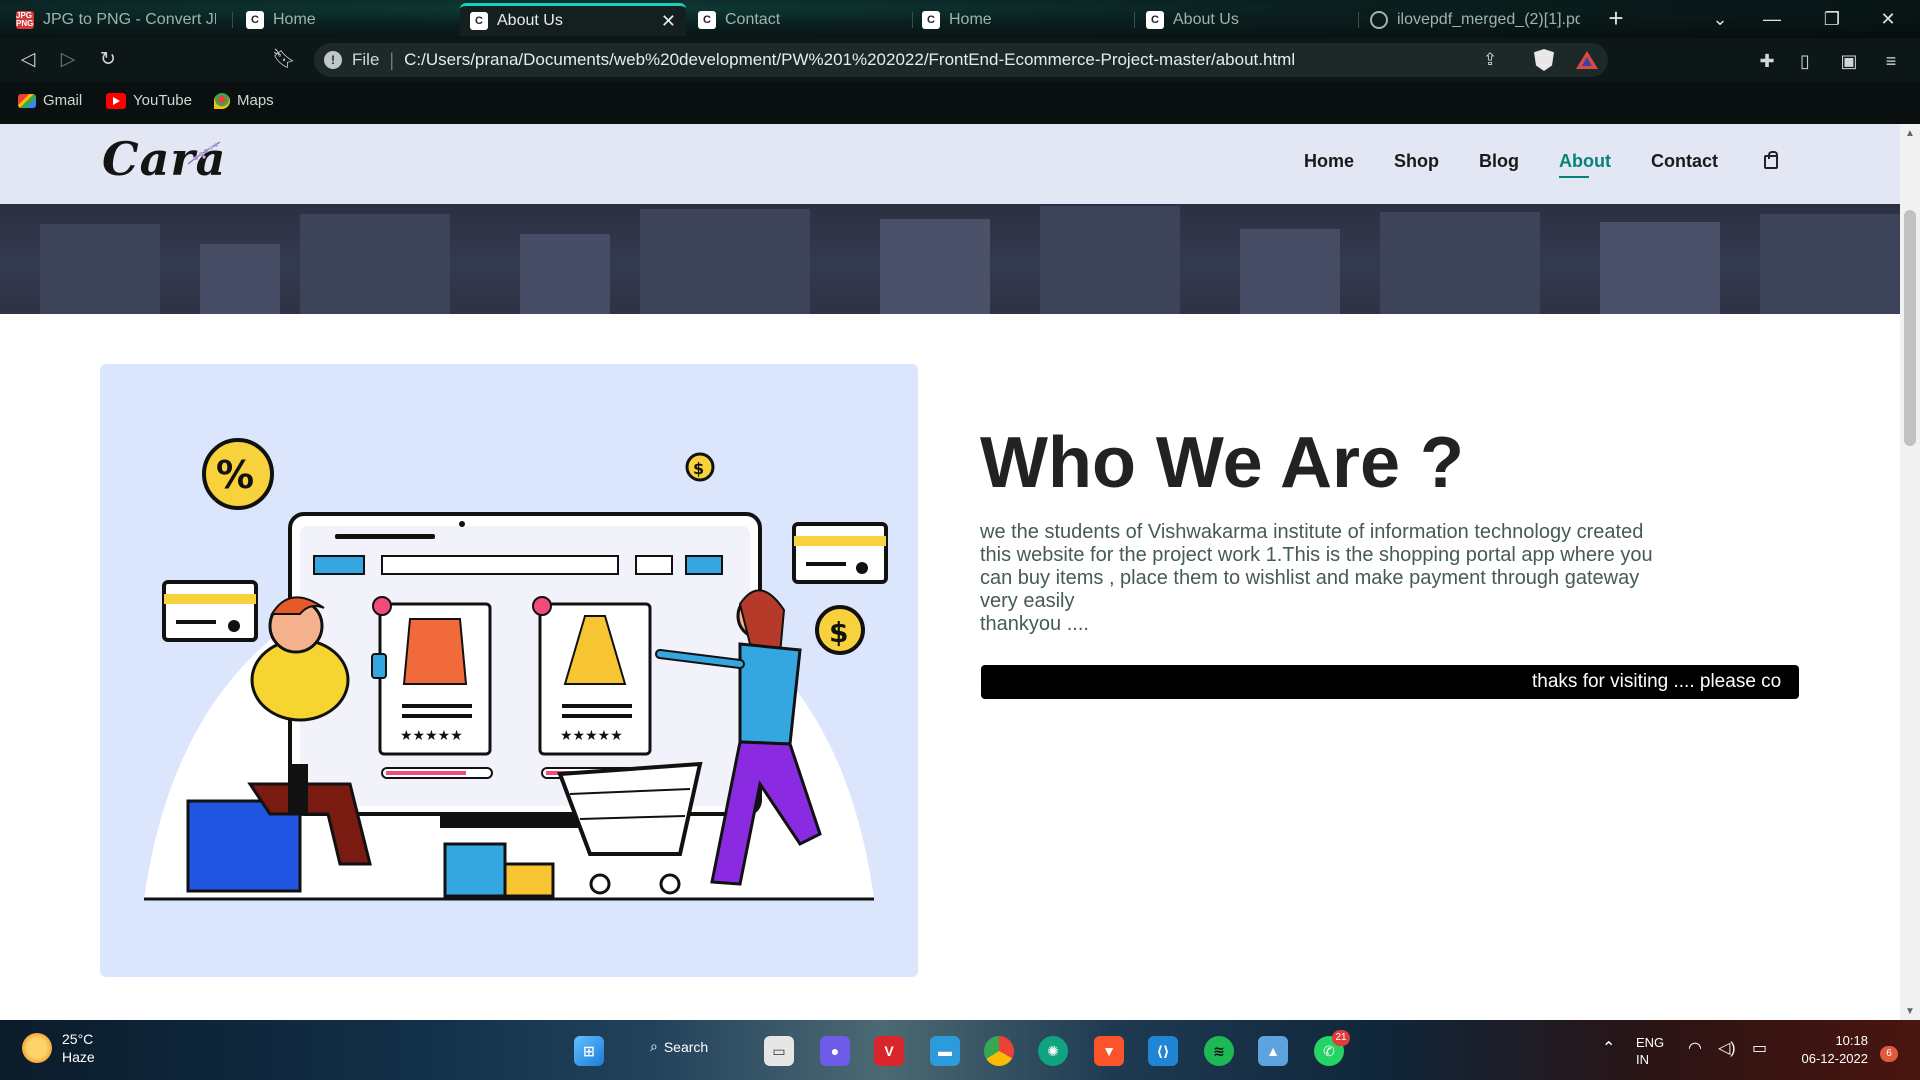 Image resolution: width=1920 pixels, height=1080 pixels. Describe the element at coordinates (78, 1039) in the screenshot. I see `weather-temp: 25°C` at that location.